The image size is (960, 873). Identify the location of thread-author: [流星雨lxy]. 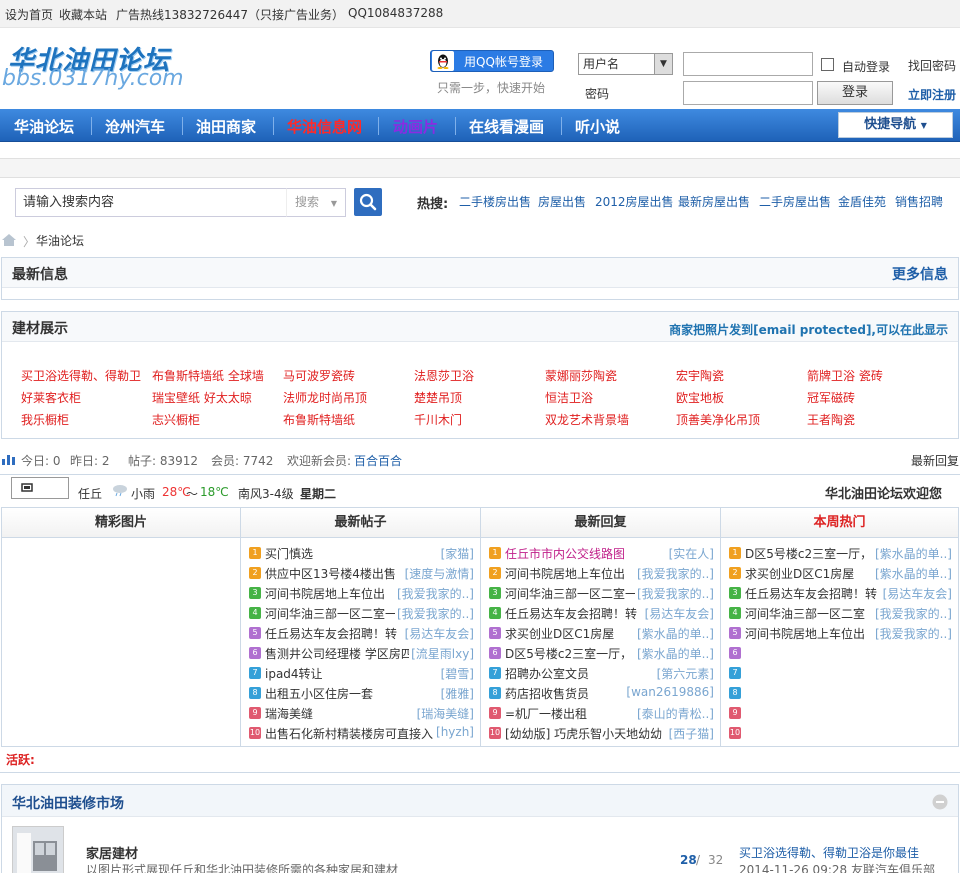
(441, 653).